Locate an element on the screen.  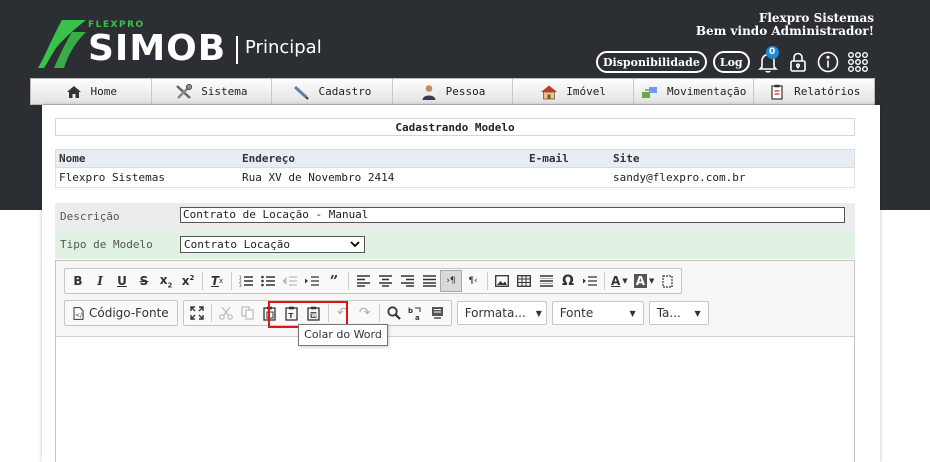
nav-item-relatorios: Relatórios is located at coordinates (814, 91).